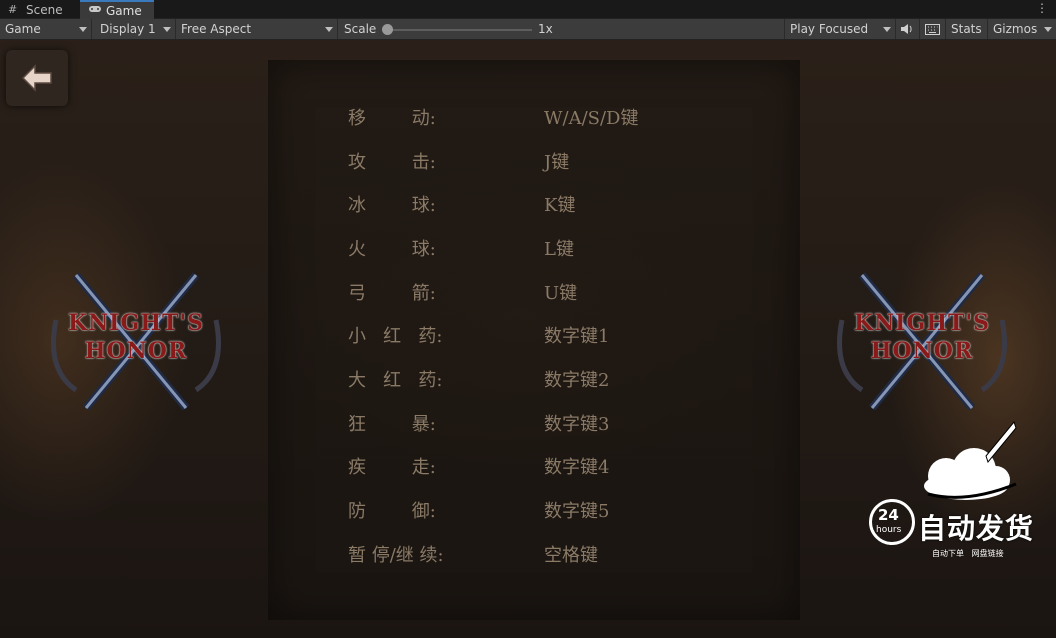  I want to click on aspect-dropdown: Free Aspect, so click(257, 29).